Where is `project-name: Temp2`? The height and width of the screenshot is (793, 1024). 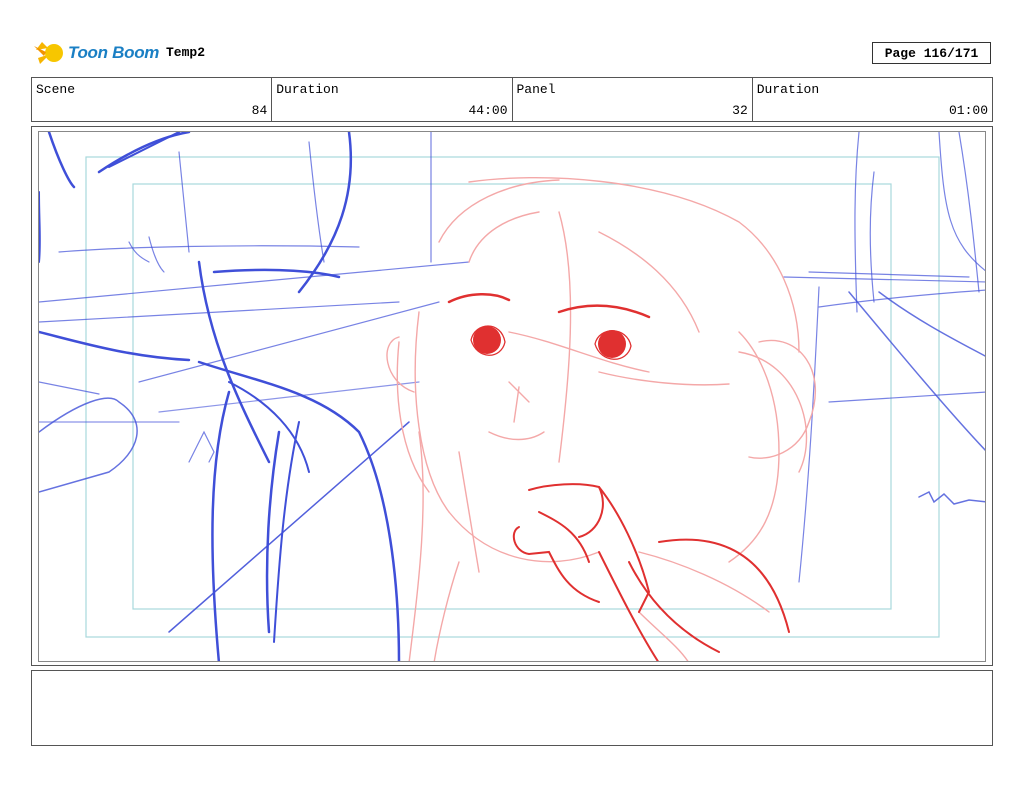 project-name: Temp2 is located at coordinates (186, 52).